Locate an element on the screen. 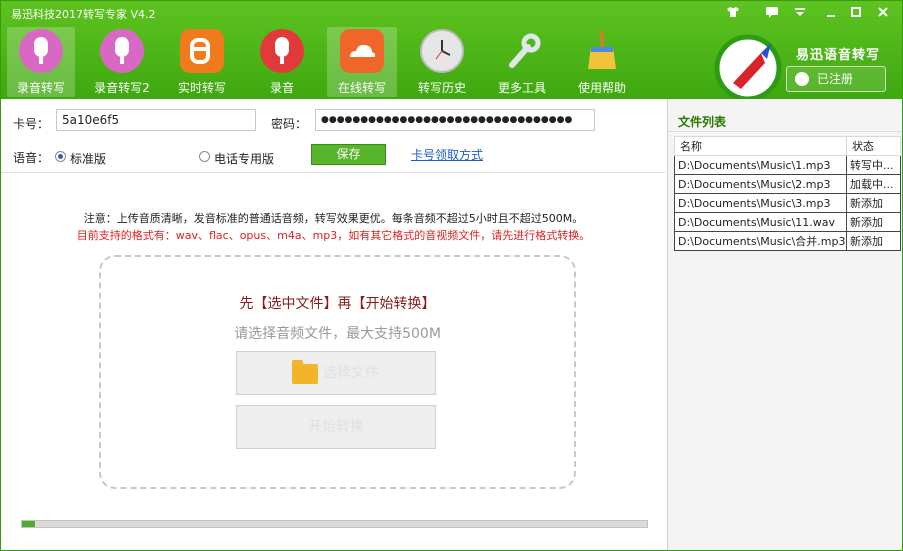 This screenshot has height=551, width=903. start-convert-button: 开始转换 is located at coordinates (336, 427).